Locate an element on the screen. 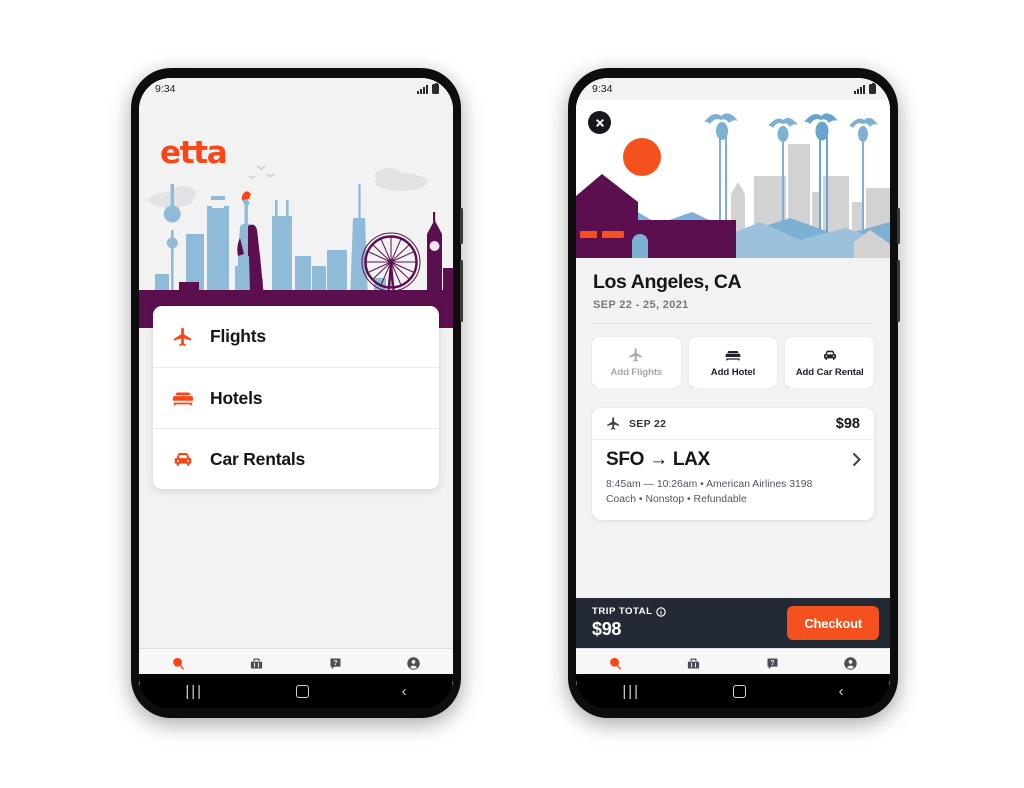 The height and width of the screenshot is (788, 1024). add-segment-actions: Add Flights Add Hotel Add Car Rental is located at coordinates (733, 356).